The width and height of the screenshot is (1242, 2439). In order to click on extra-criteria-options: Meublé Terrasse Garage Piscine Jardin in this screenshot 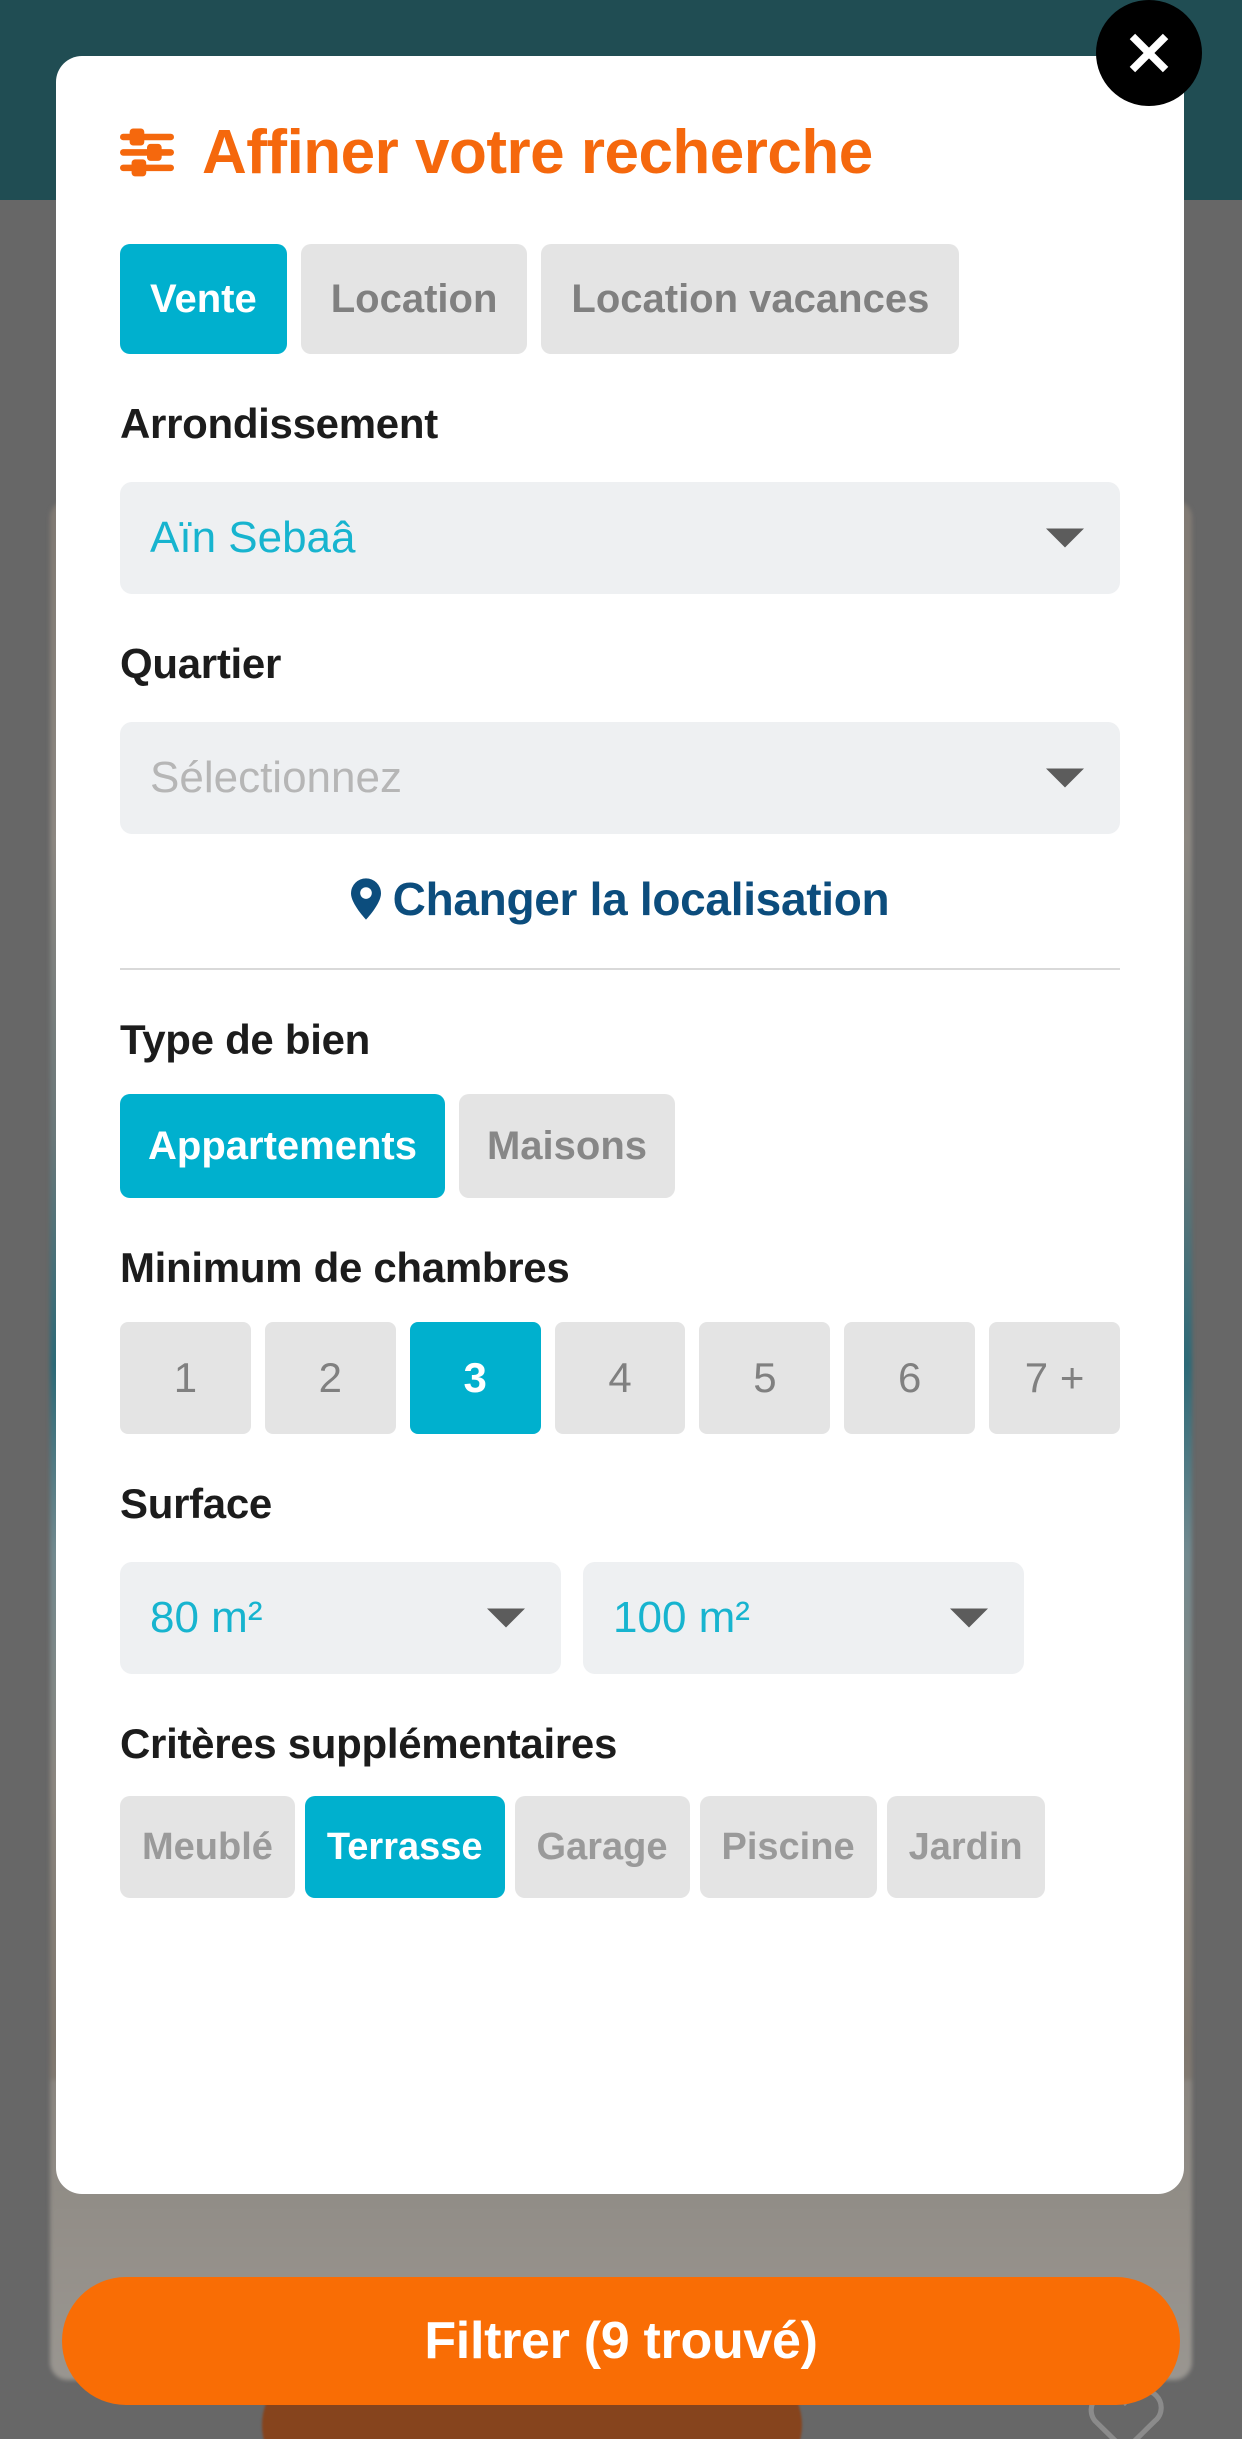, I will do `click(620, 1847)`.